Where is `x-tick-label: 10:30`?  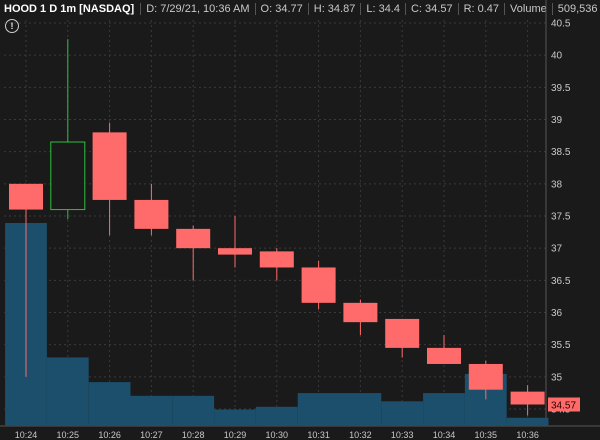 x-tick-label: 10:30 is located at coordinates (277, 435).